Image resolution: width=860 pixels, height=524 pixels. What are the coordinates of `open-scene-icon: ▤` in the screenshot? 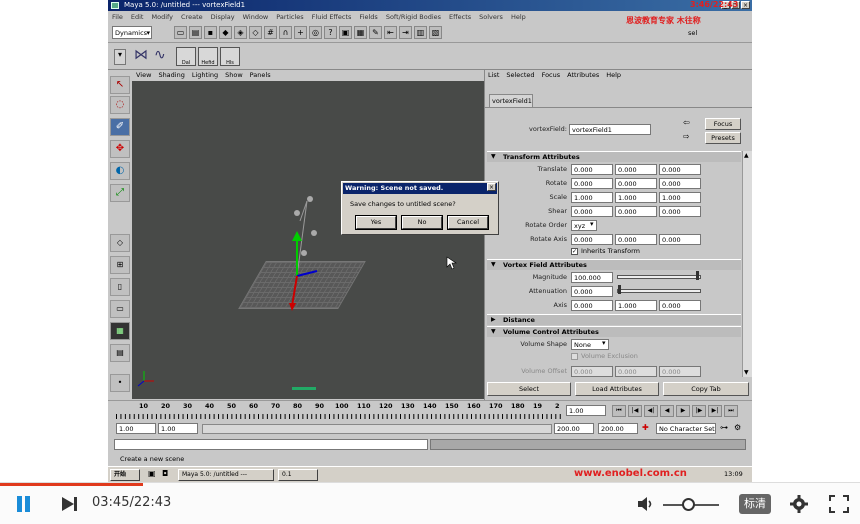 It's located at (195, 32).